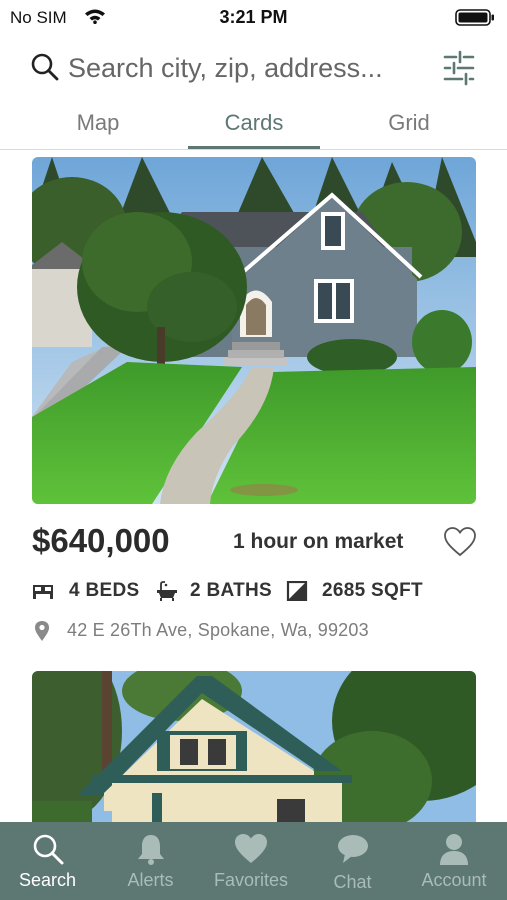 This screenshot has width=507, height=900. I want to click on heart-outline-icon, so click(460, 542).